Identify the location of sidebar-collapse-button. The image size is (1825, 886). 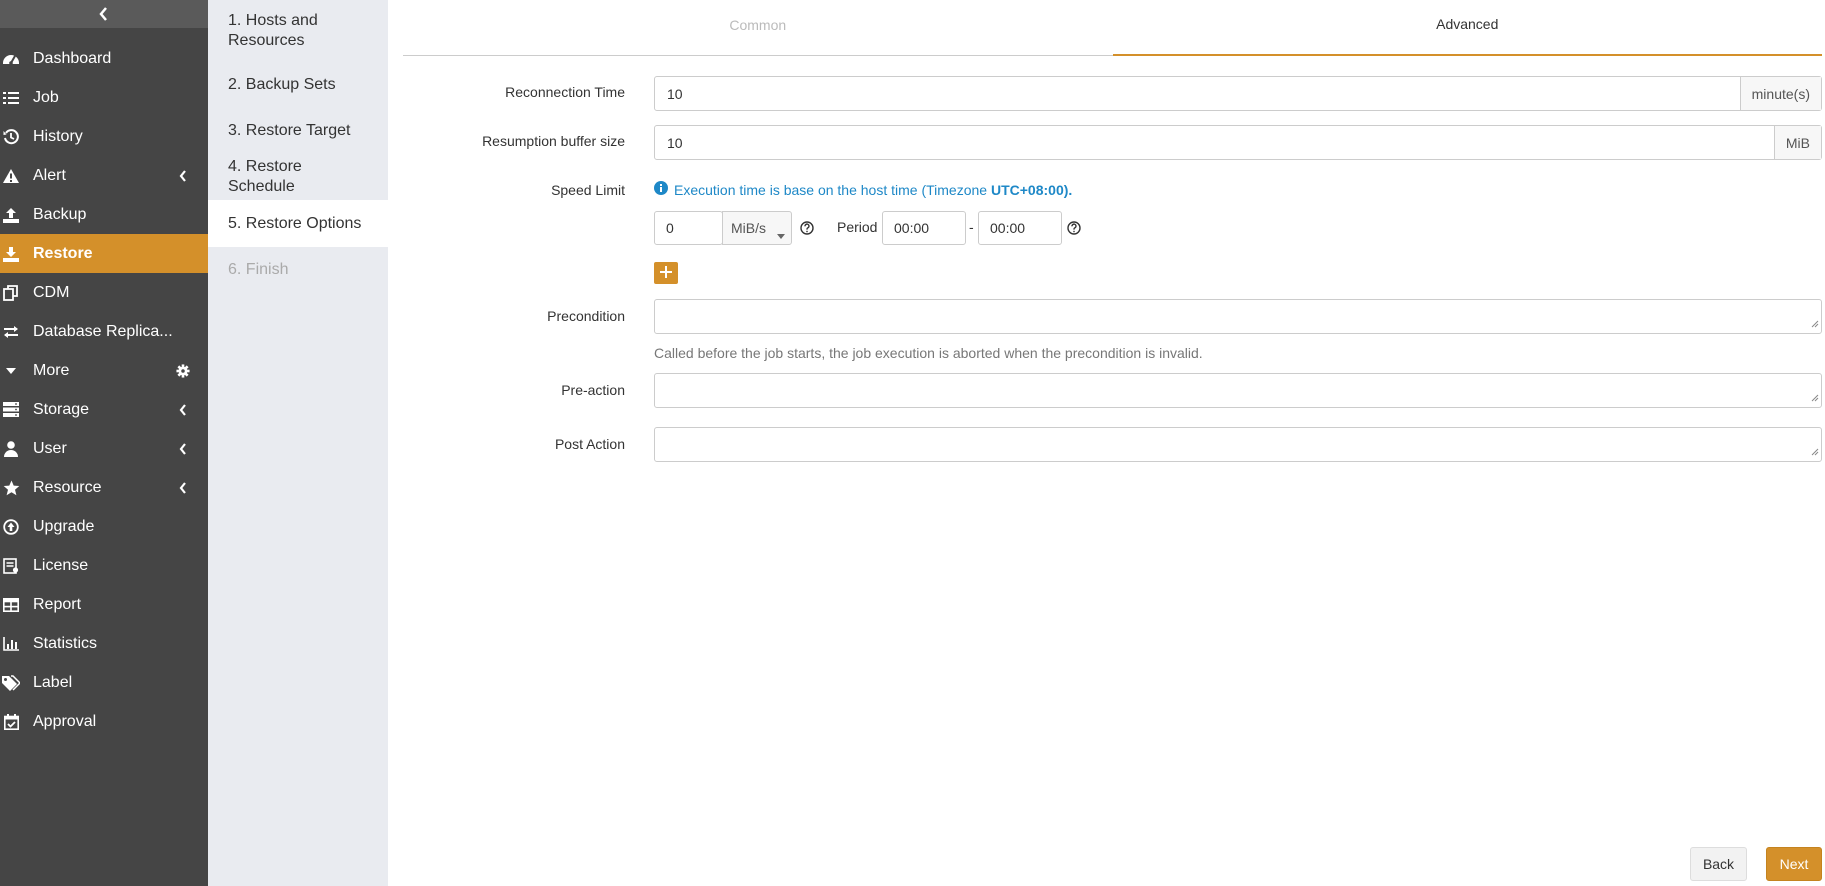
(104, 14).